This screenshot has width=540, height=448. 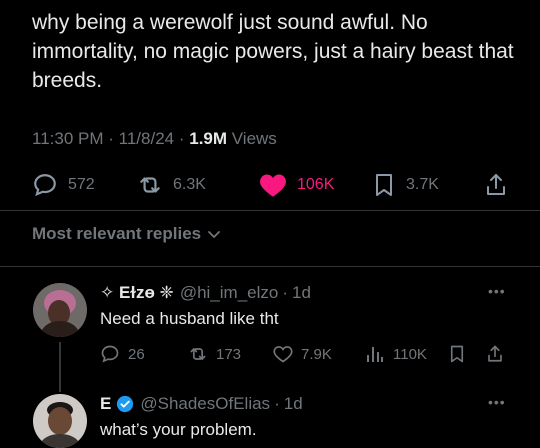 I want to click on tweet-date: 11/8/24, so click(x=146, y=138).